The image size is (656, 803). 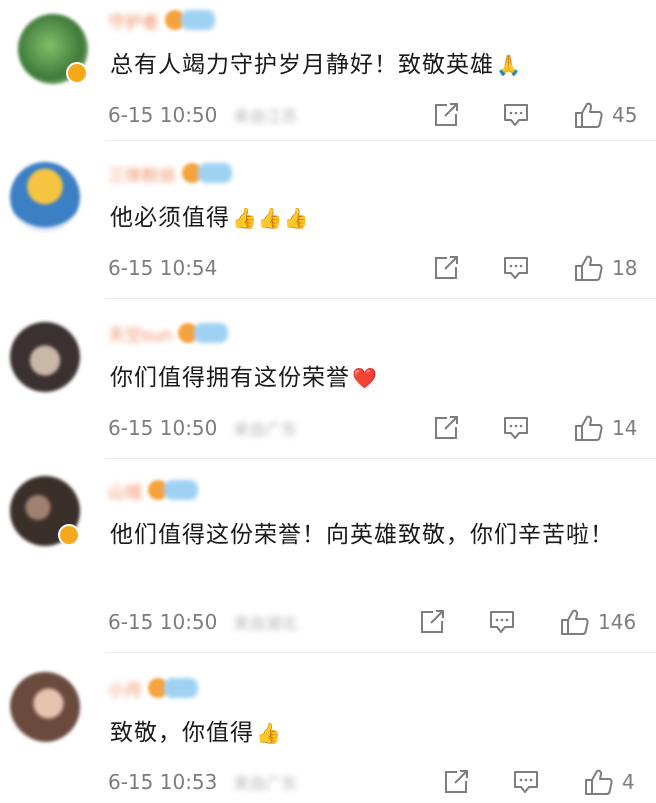 What do you see at coordinates (375, 733) in the screenshot?
I see `comment-text: 致敬，你值得 👍` at bounding box center [375, 733].